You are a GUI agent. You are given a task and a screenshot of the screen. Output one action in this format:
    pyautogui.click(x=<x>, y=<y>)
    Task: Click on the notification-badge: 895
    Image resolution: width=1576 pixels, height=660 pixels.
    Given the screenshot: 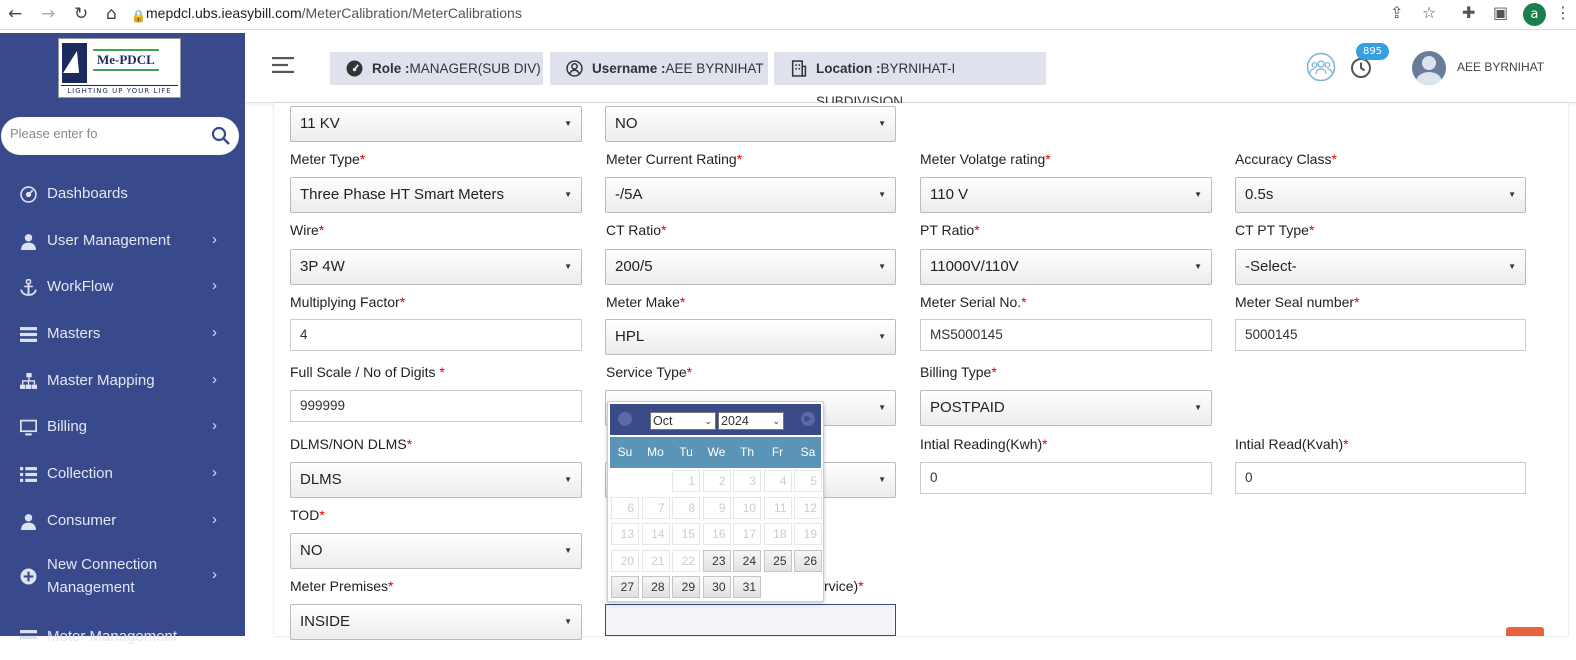 What is the action you would take?
    pyautogui.click(x=1372, y=51)
    